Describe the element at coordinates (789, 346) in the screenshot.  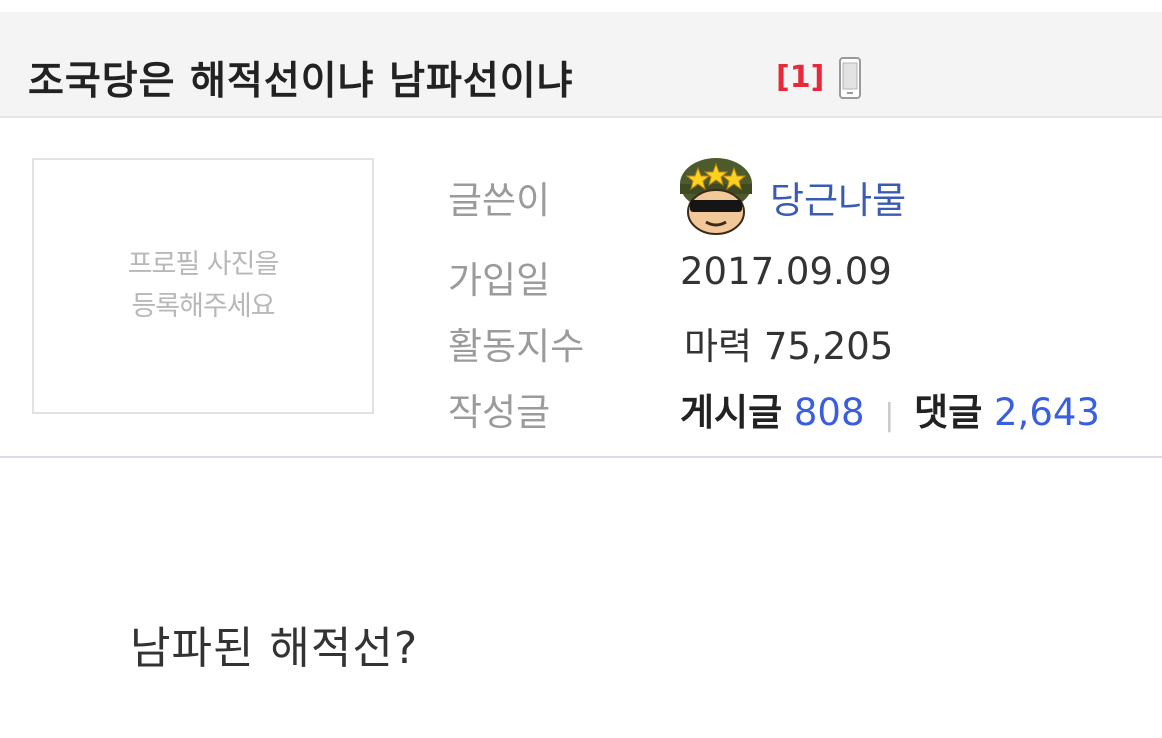
I see `activity-value: 마력 75,205` at that location.